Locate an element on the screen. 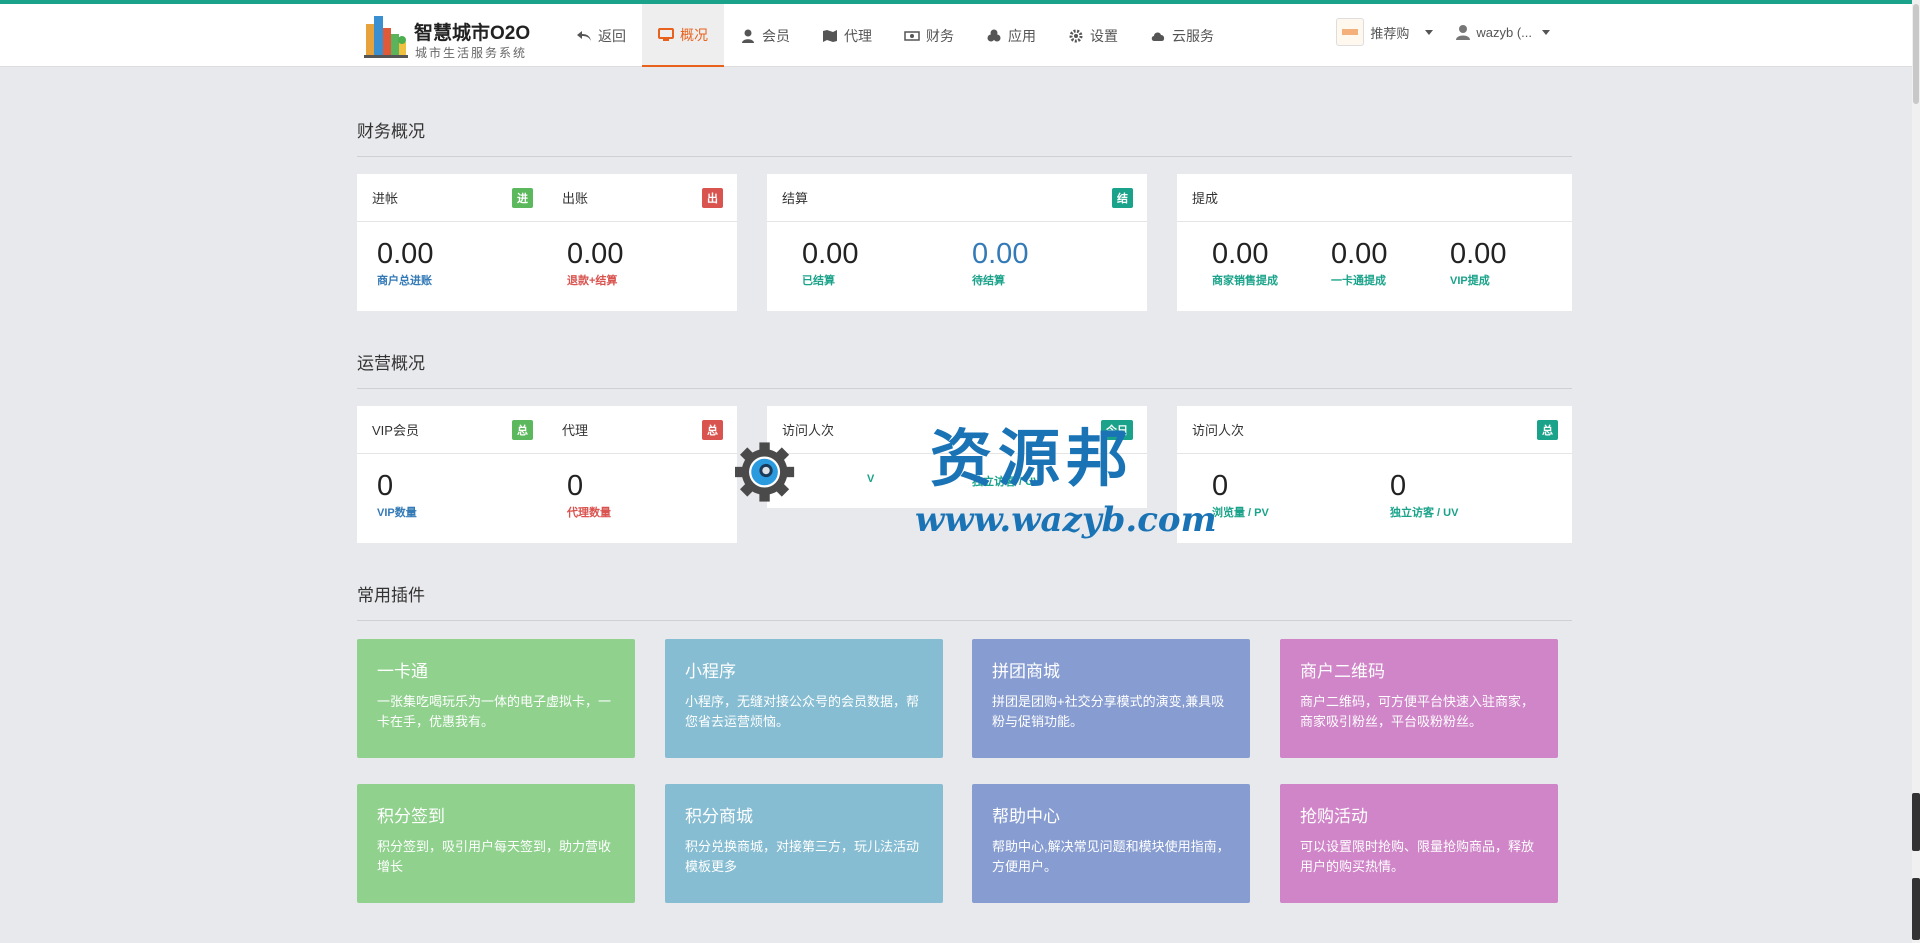  settle-label: 结算 is located at coordinates (795, 198).